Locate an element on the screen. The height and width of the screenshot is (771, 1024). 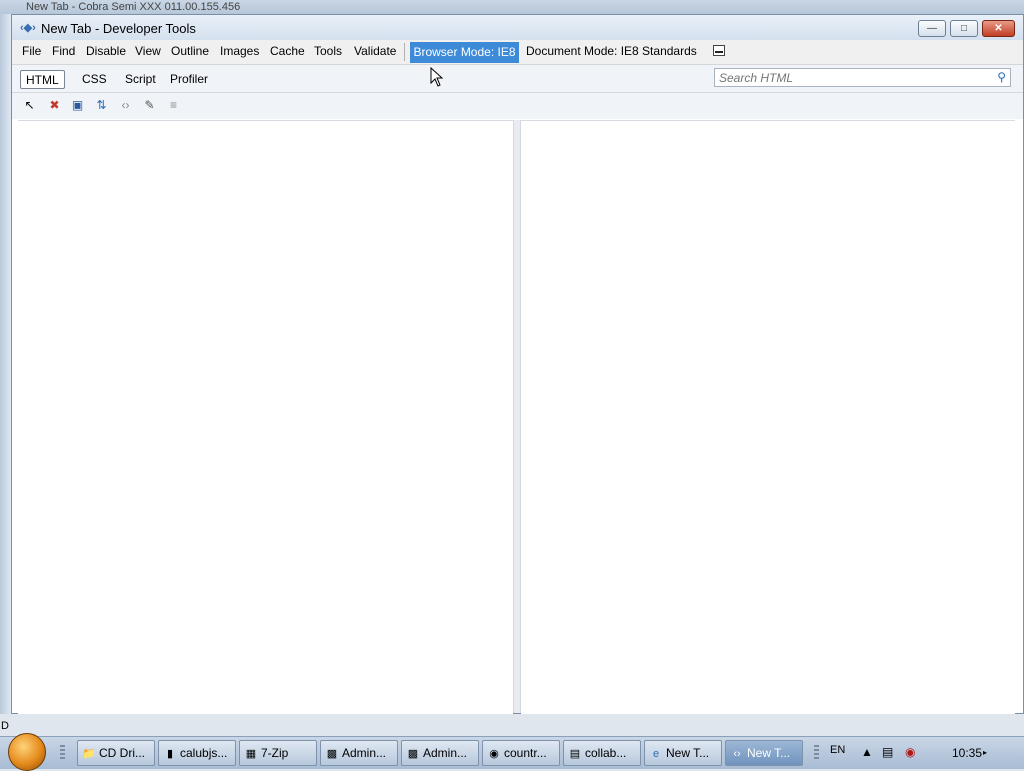
document-mode-menu: Document Mode: IE8 Standards is located at coordinates (611, 51).